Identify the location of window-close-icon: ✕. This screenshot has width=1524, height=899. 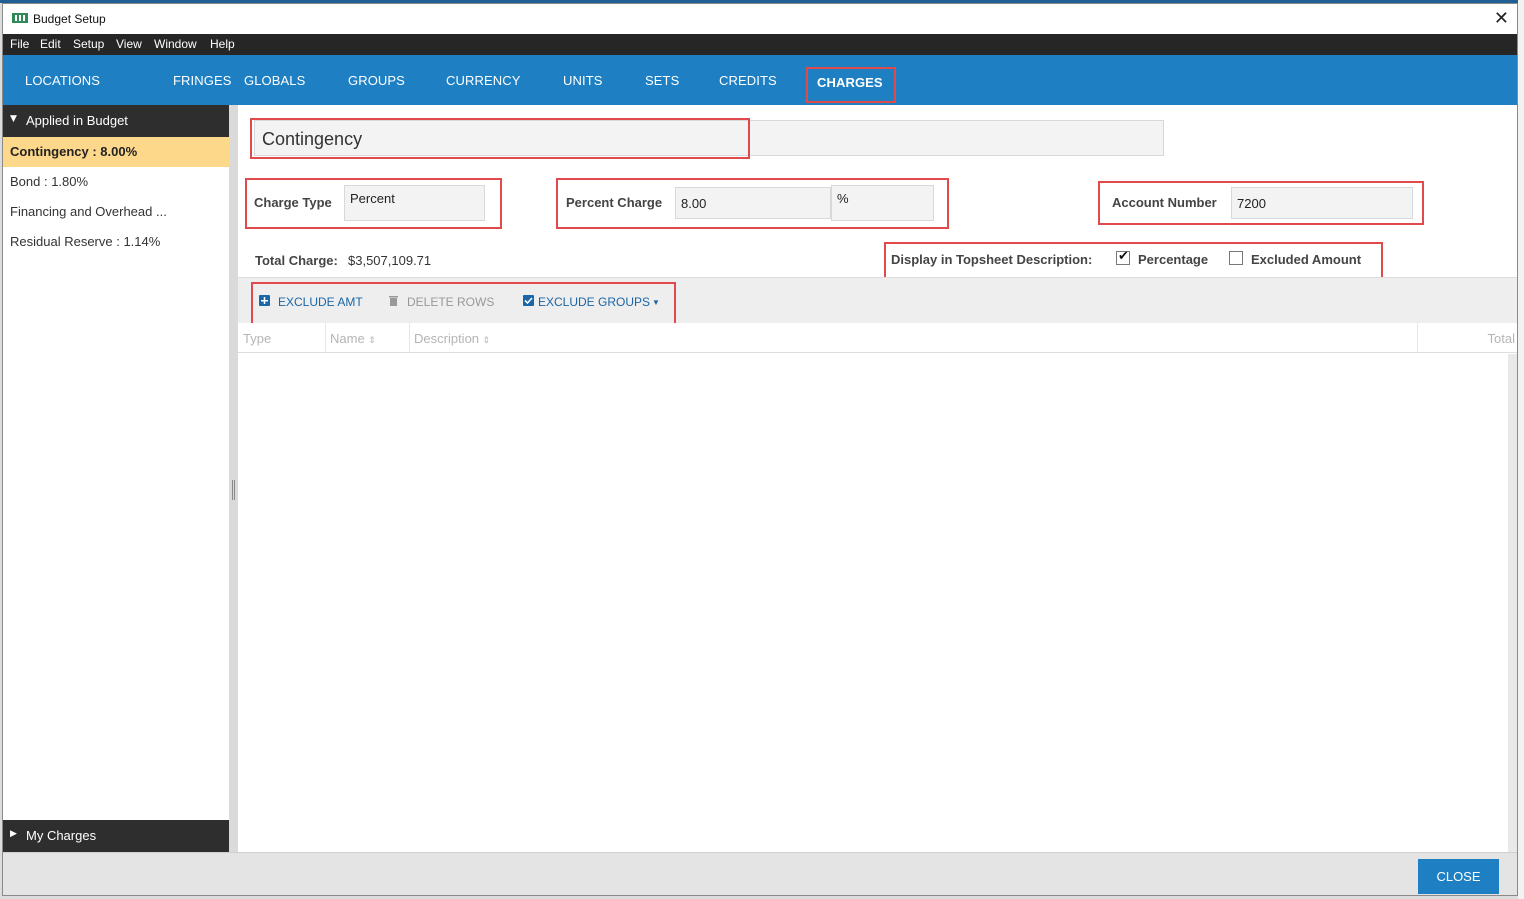
(1501, 18).